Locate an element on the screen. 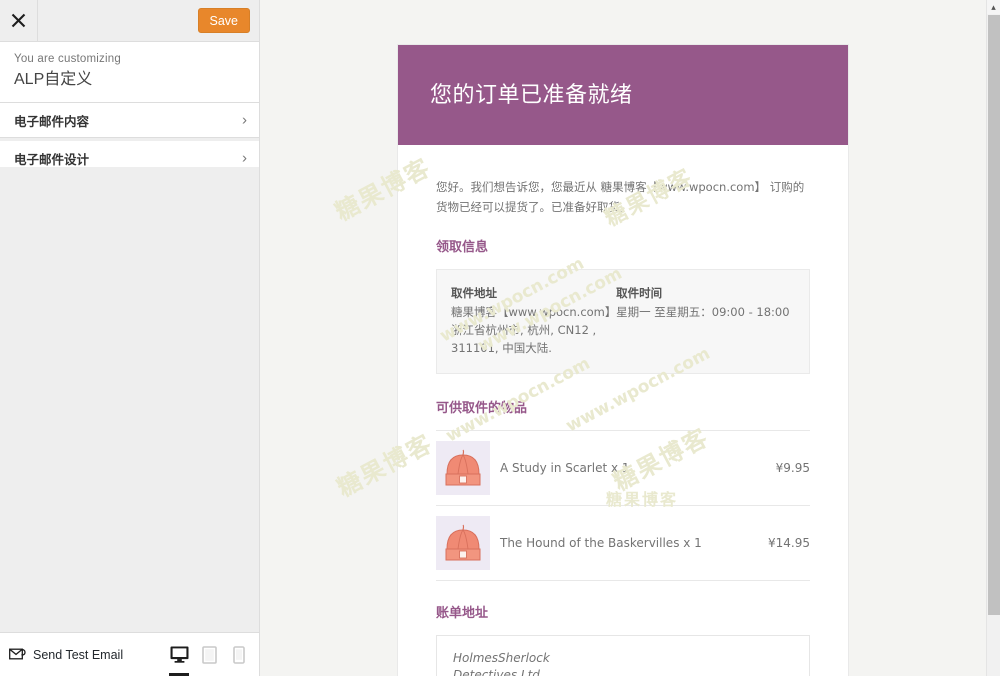  device-preview-switcher is located at coordinates (209, 654).